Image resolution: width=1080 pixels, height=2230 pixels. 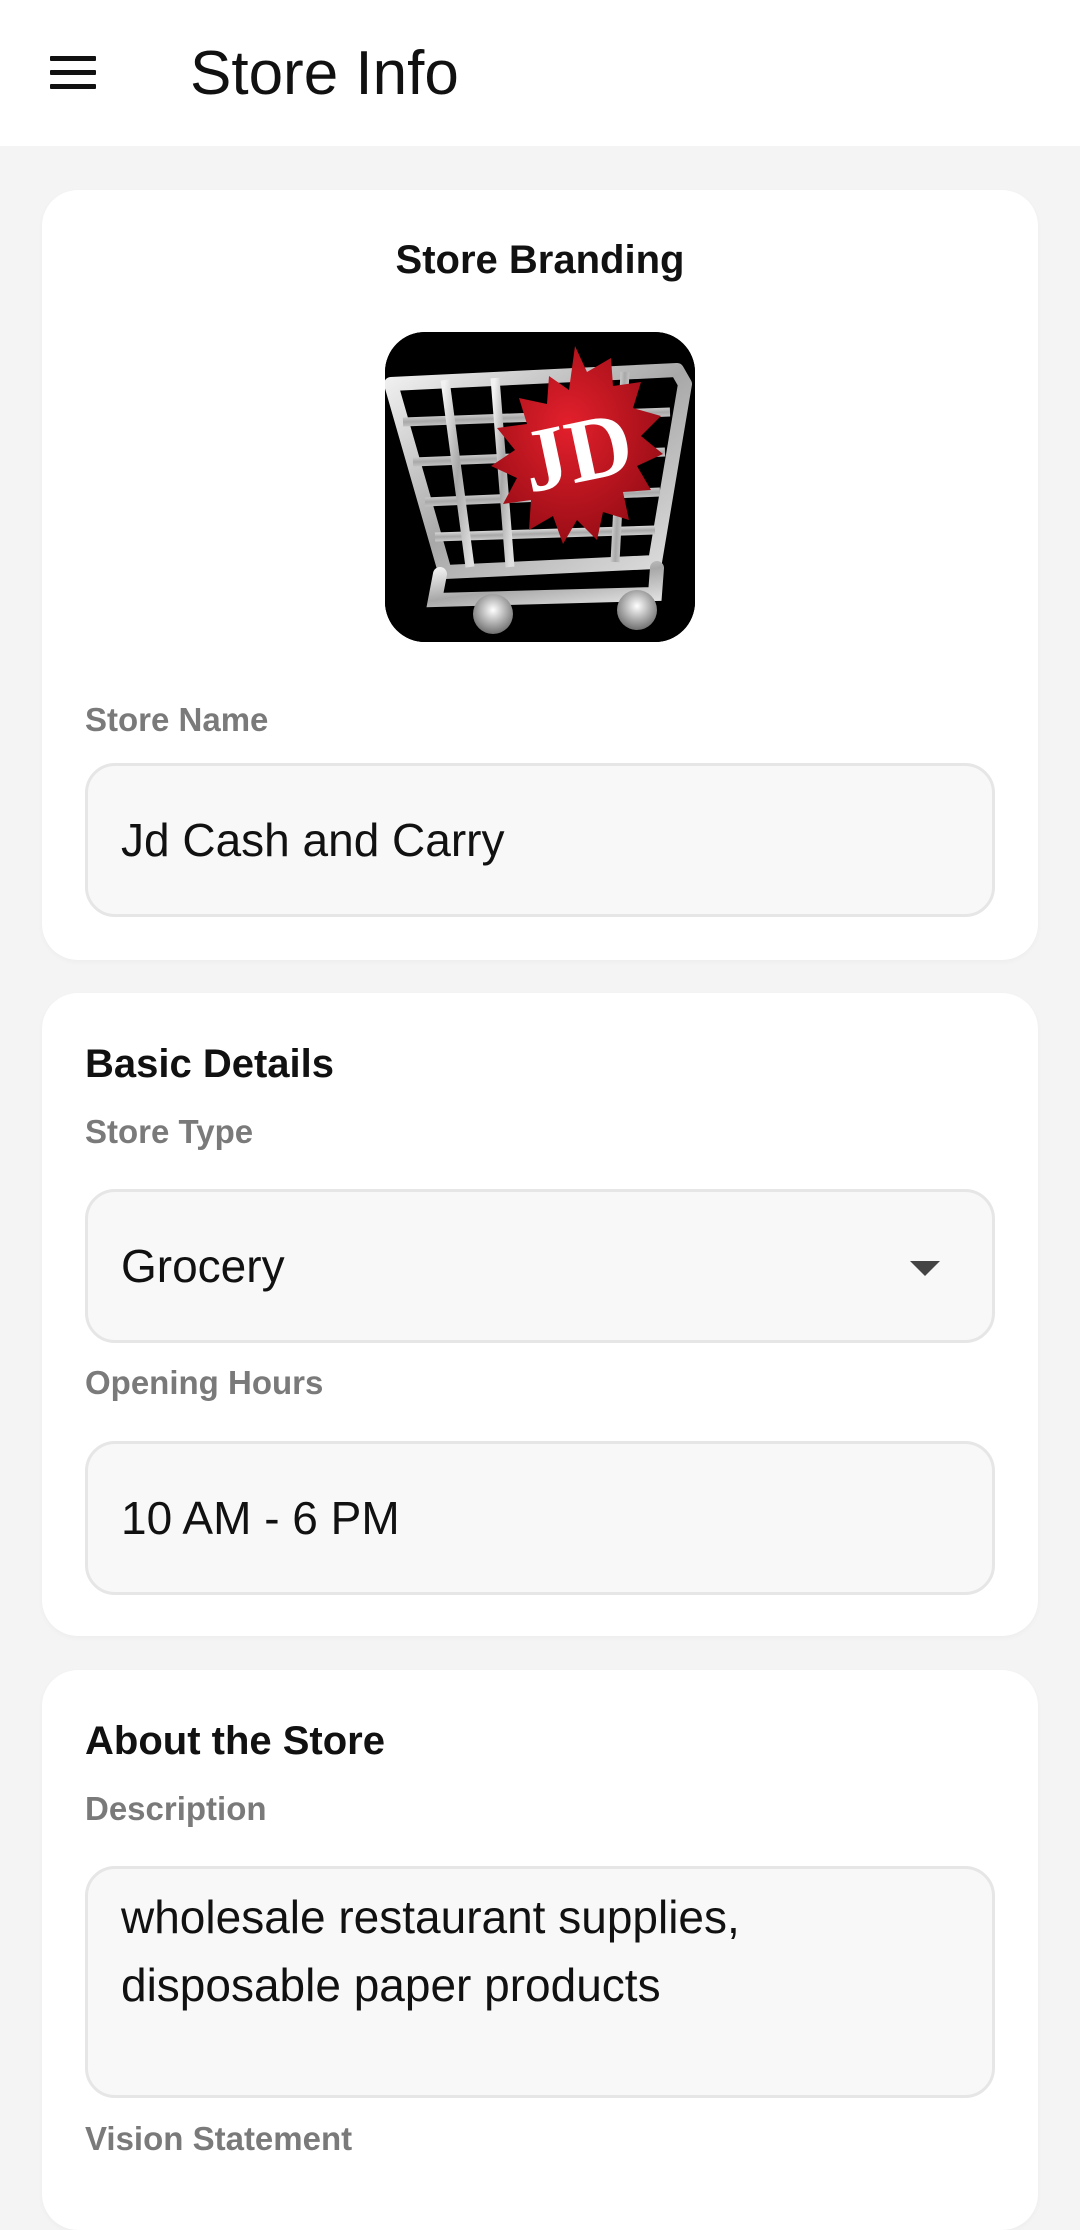 What do you see at coordinates (177, 719) in the screenshot?
I see `store-name-label: Store Name` at bounding box center [177, 719].